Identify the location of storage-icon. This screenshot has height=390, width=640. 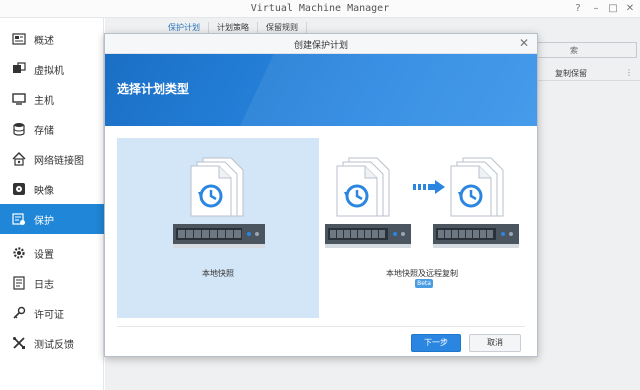
(19, 129).